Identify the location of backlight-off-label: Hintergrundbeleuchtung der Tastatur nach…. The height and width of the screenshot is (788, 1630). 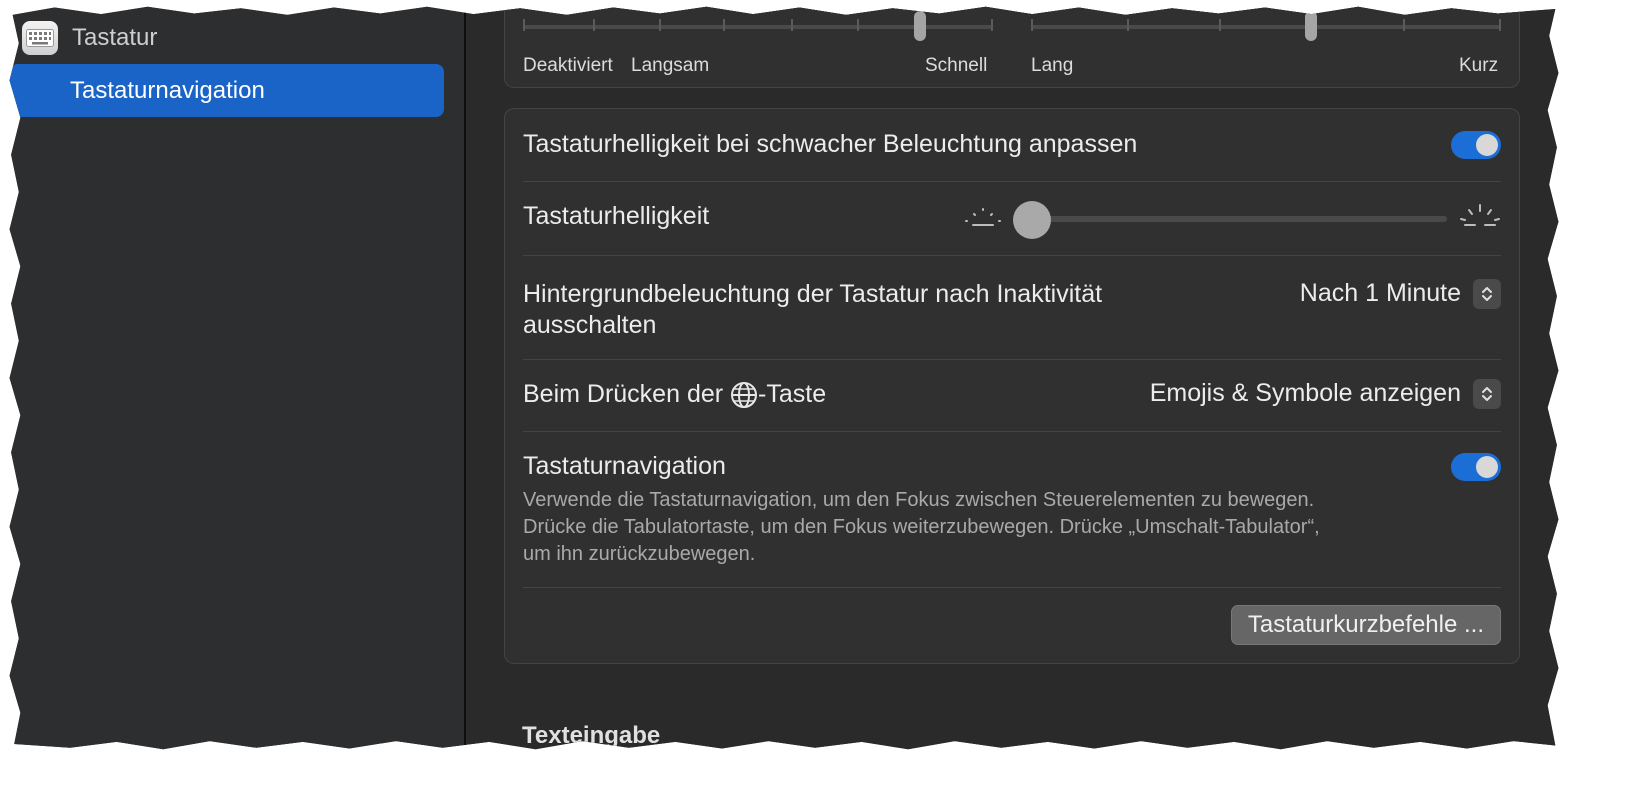
(813, 294).